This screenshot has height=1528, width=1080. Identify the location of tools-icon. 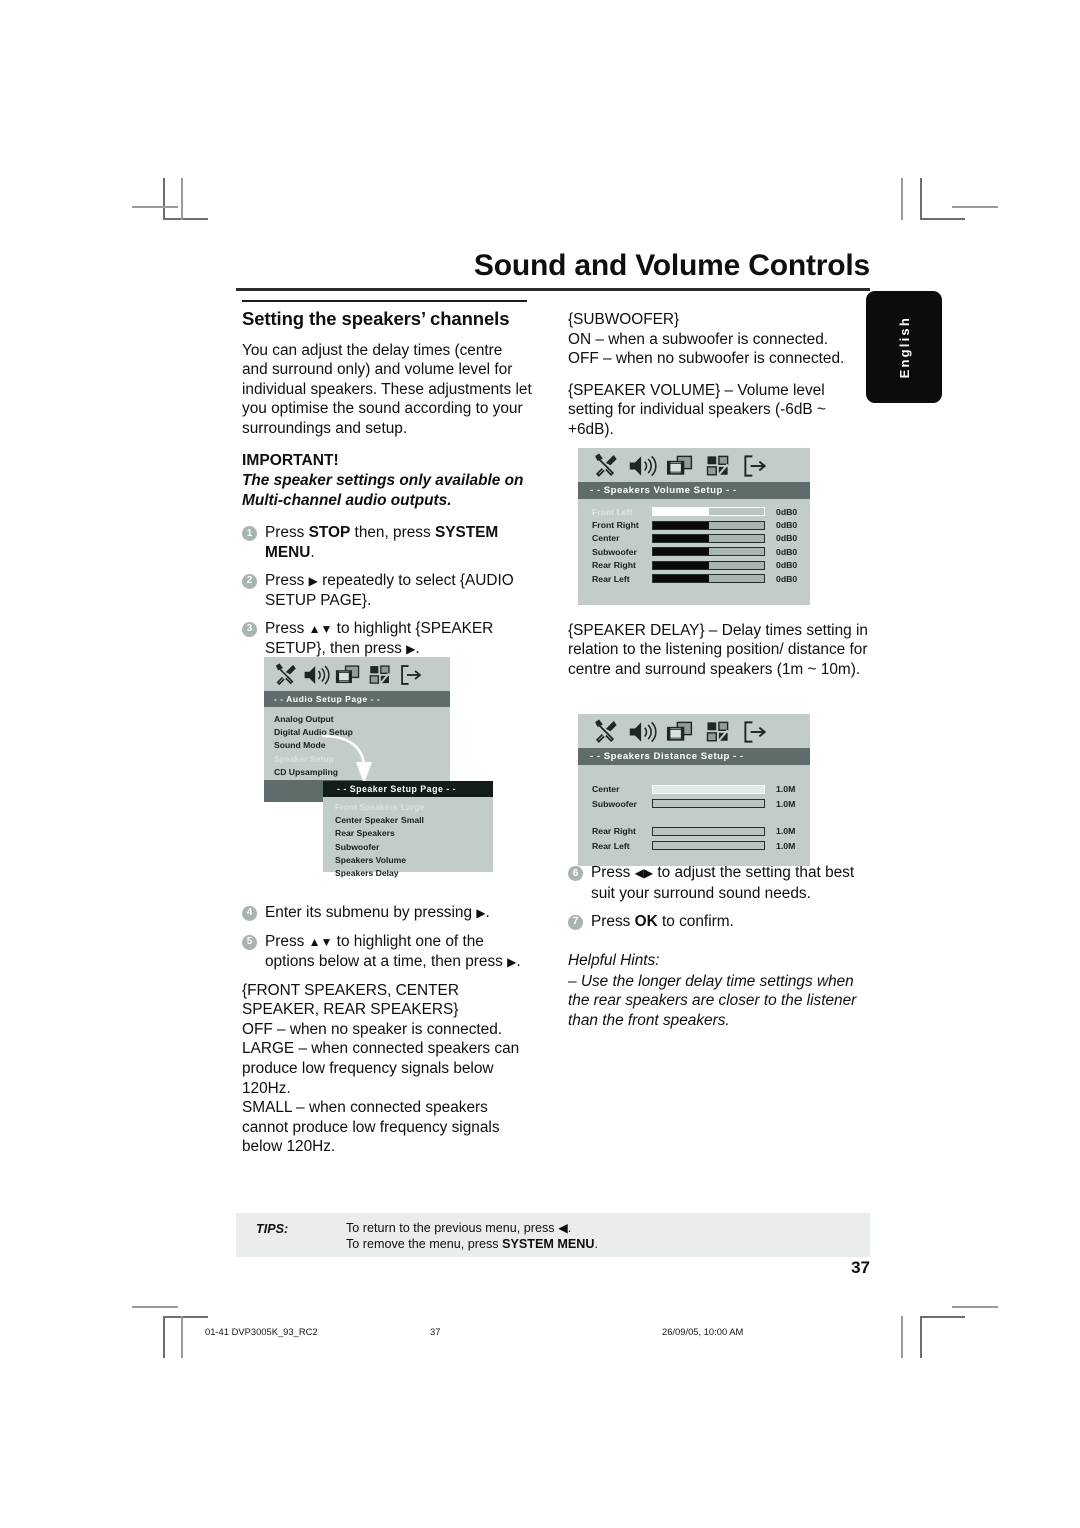
(606, 465).